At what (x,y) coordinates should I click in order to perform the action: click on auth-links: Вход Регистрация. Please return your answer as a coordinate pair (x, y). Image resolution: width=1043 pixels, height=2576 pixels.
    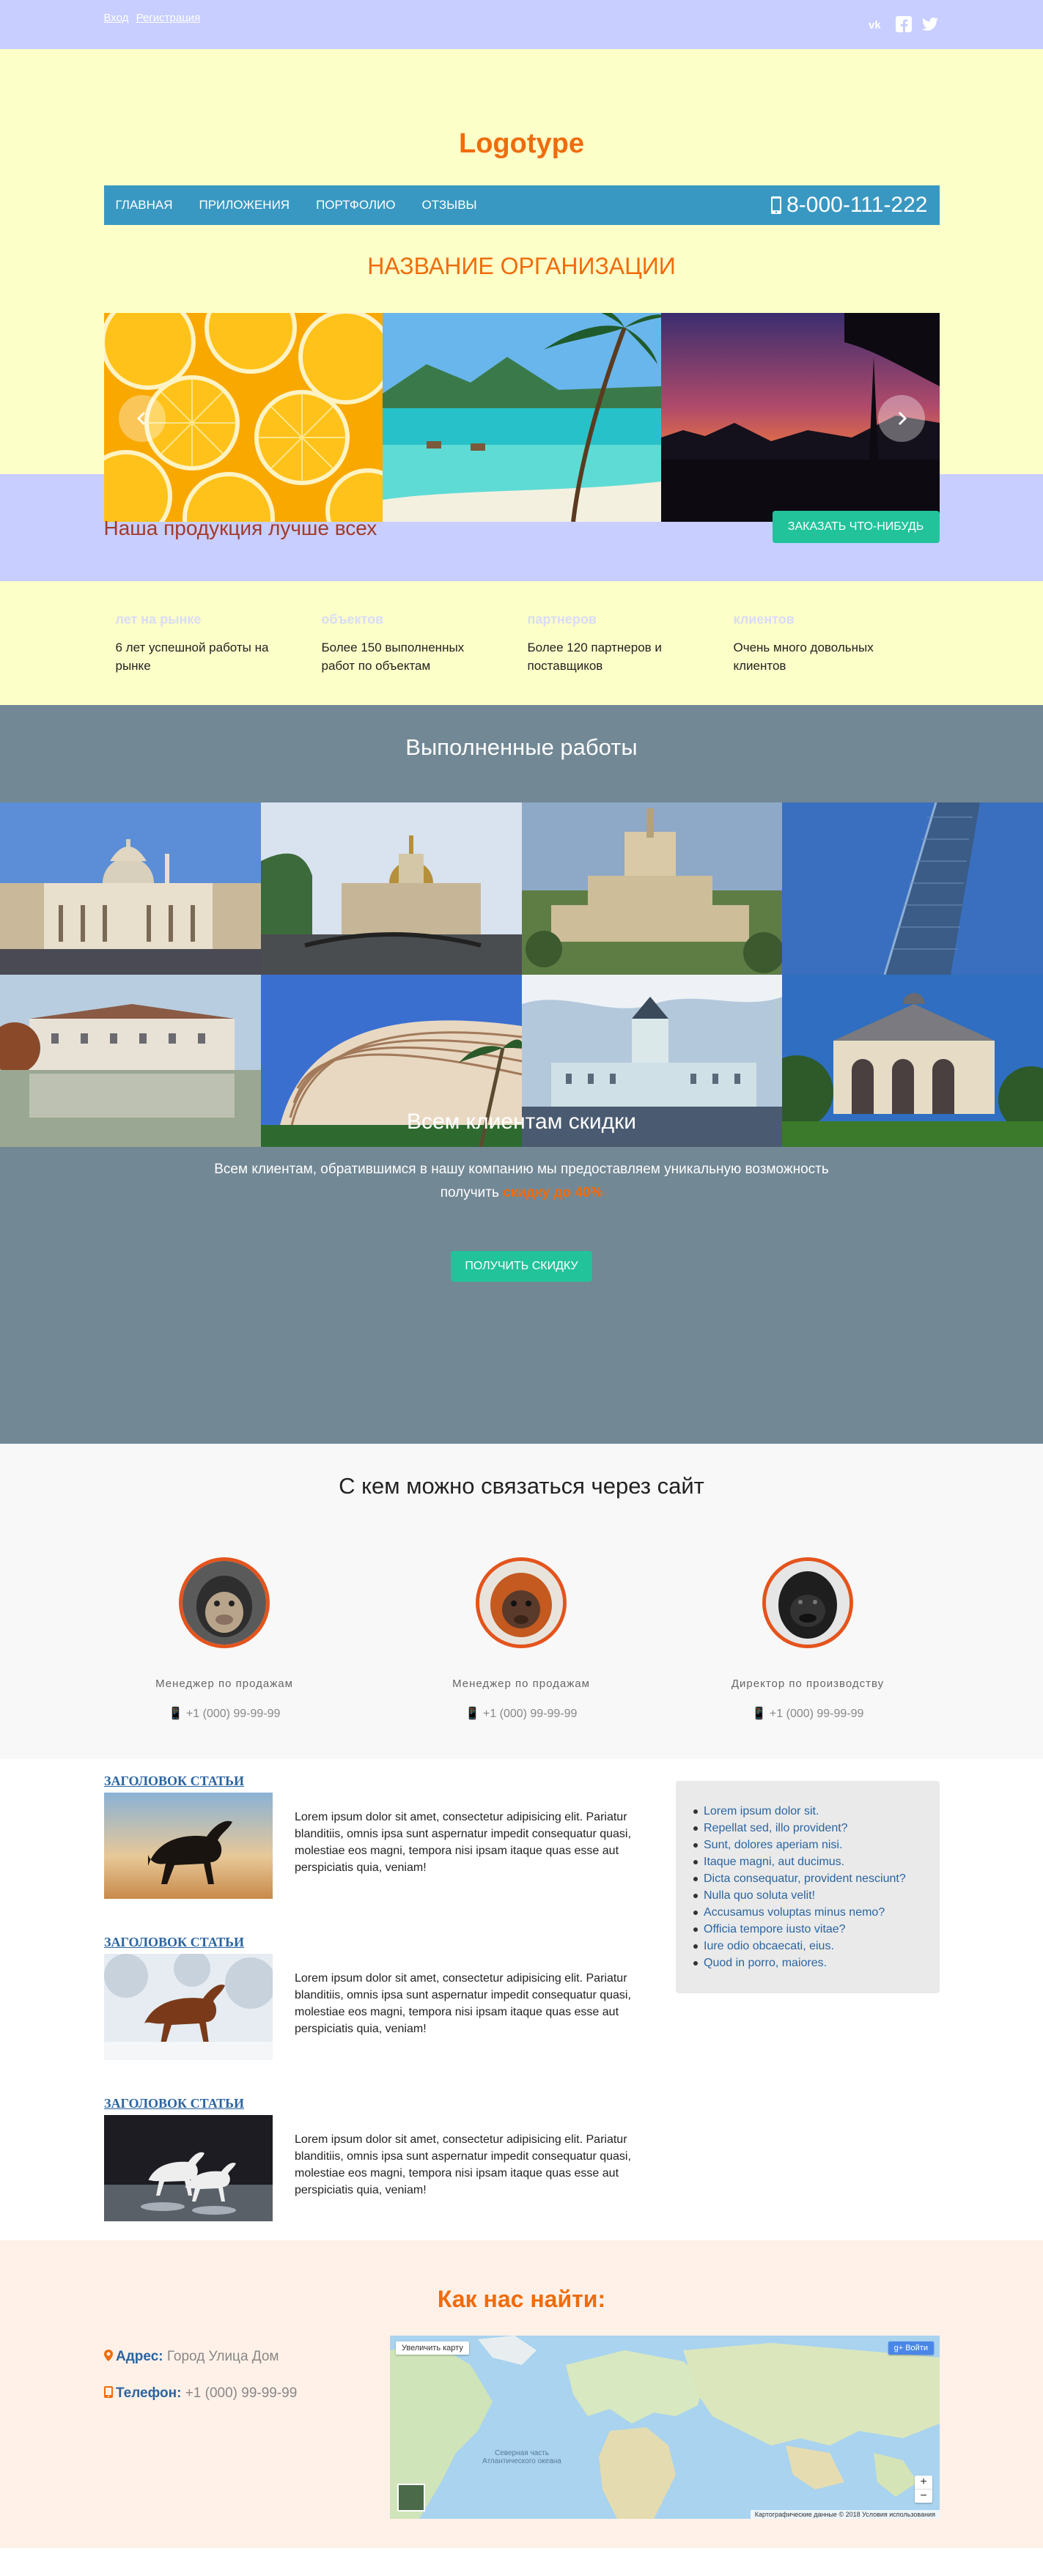
    Looking at the image, I should click on (154, 18).